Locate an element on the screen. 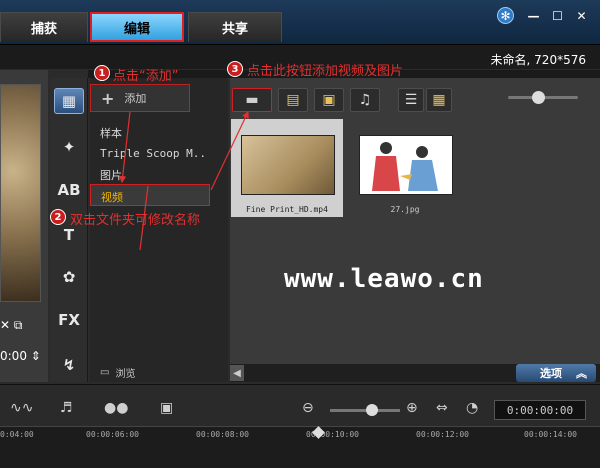 The image size is (600, 468). zoom-slider-knob is located at coordinates (372, 410).